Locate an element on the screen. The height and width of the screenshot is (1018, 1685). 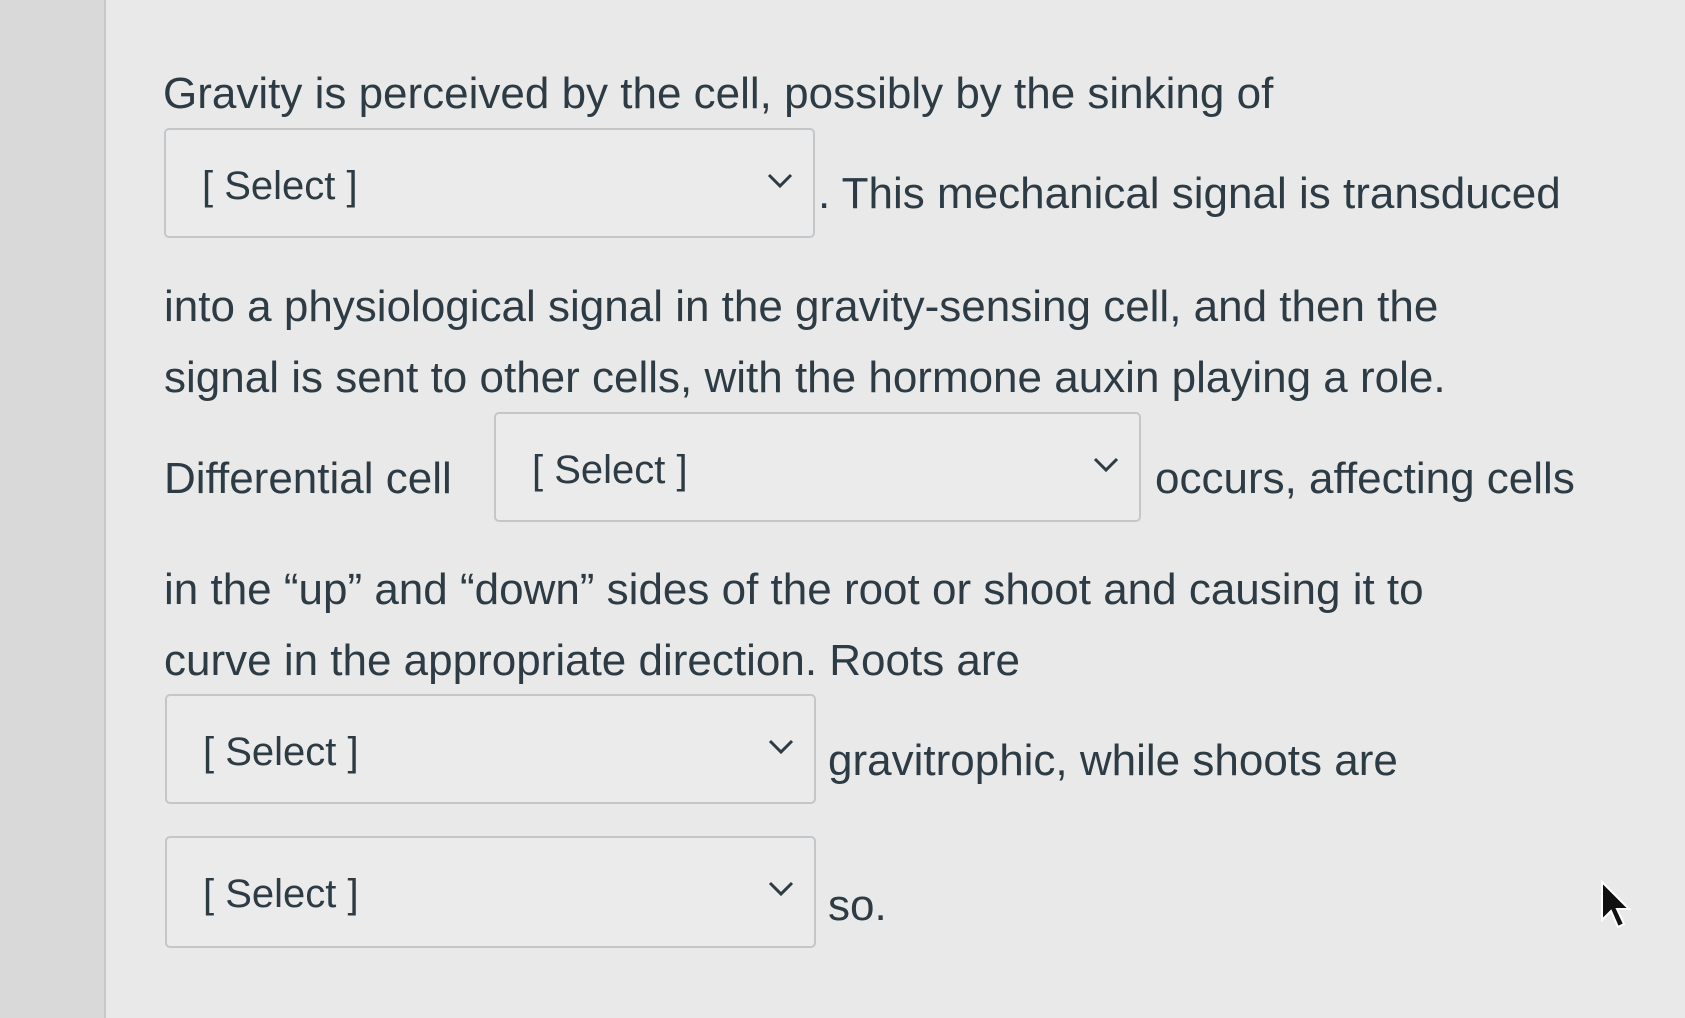
question-text-line-8: gravitrophic, while shoots are is located at coordinates (1113, 760).